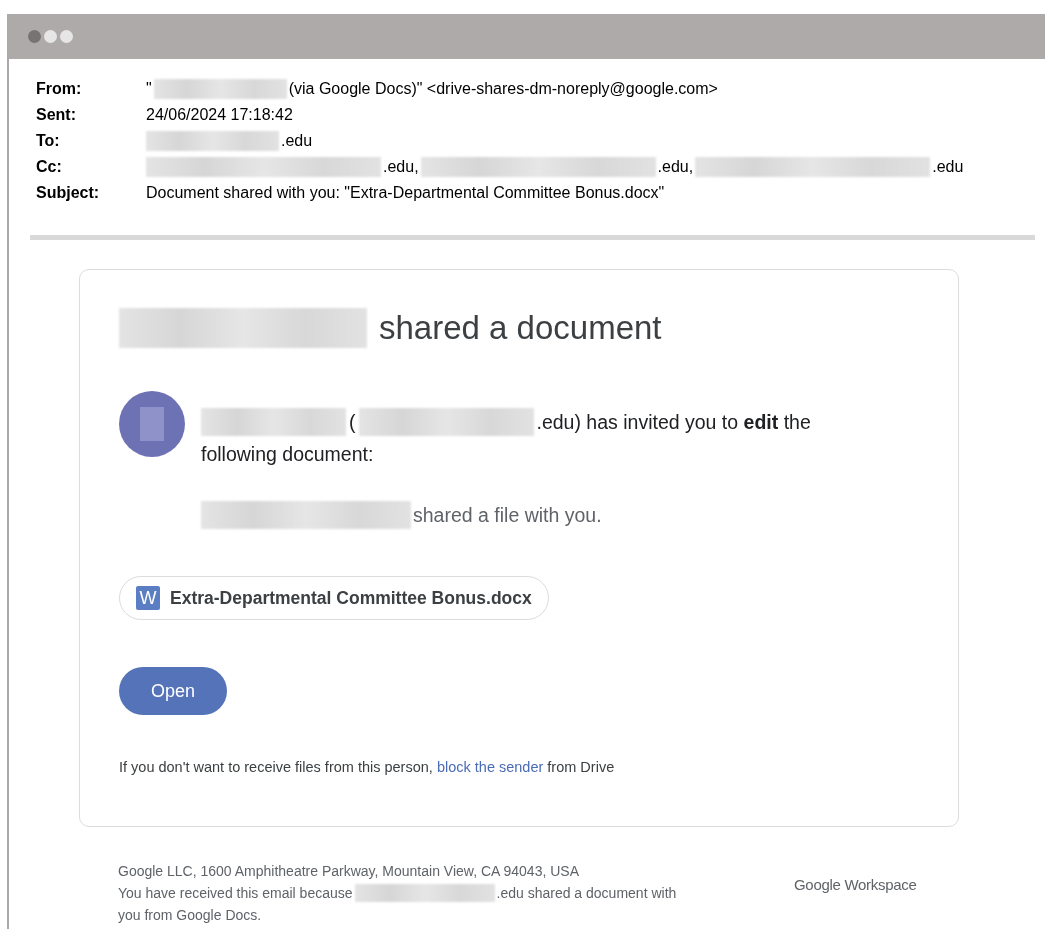 The height and width of the screenshot is (929, 1045). I want to click on header-label: From:, so click(59, 89).